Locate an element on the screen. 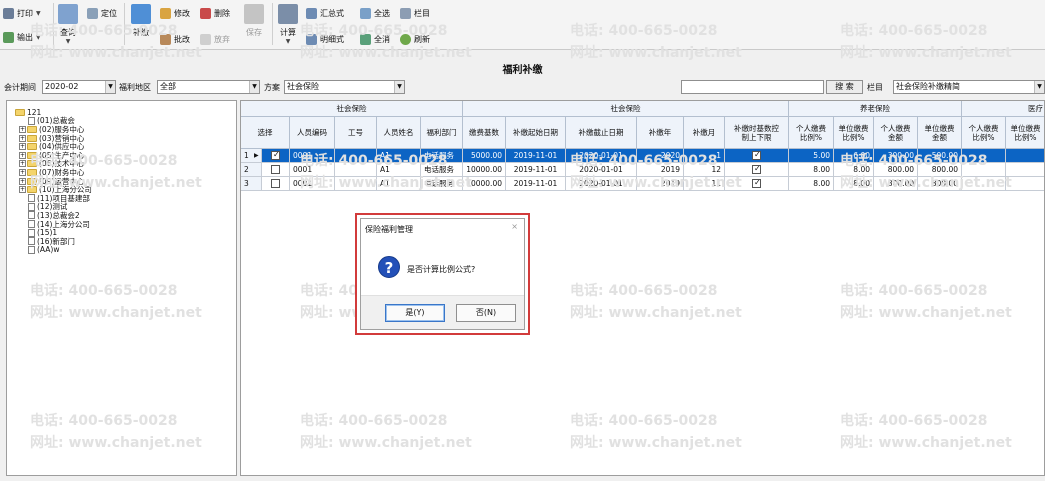  col-header-pension-personal-amount: 个人缴费金额 is located at coordinates (896, 133).